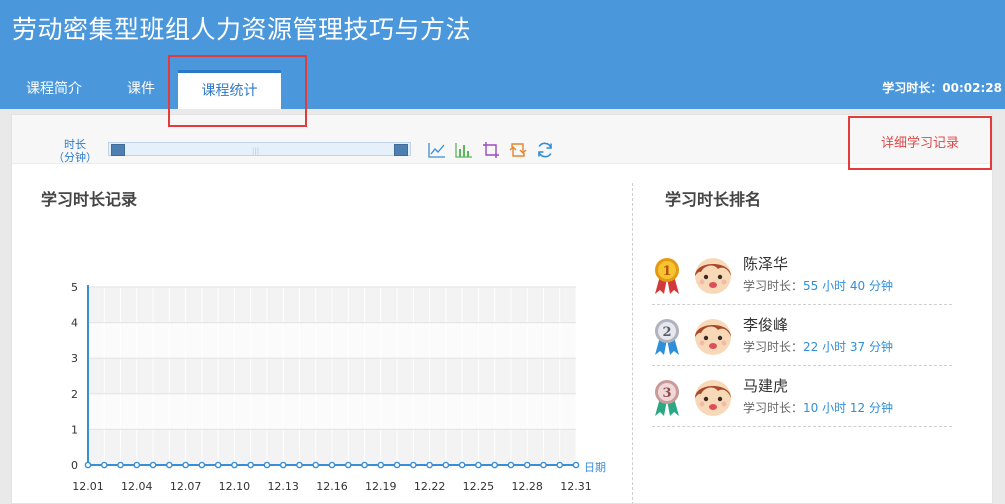 The width and height of the screenshot is (1005, 504). What do you see at coordinates (74, 323) in the screenshot?
I see `y-tick-label: 4` at bounding box center [74, 323].